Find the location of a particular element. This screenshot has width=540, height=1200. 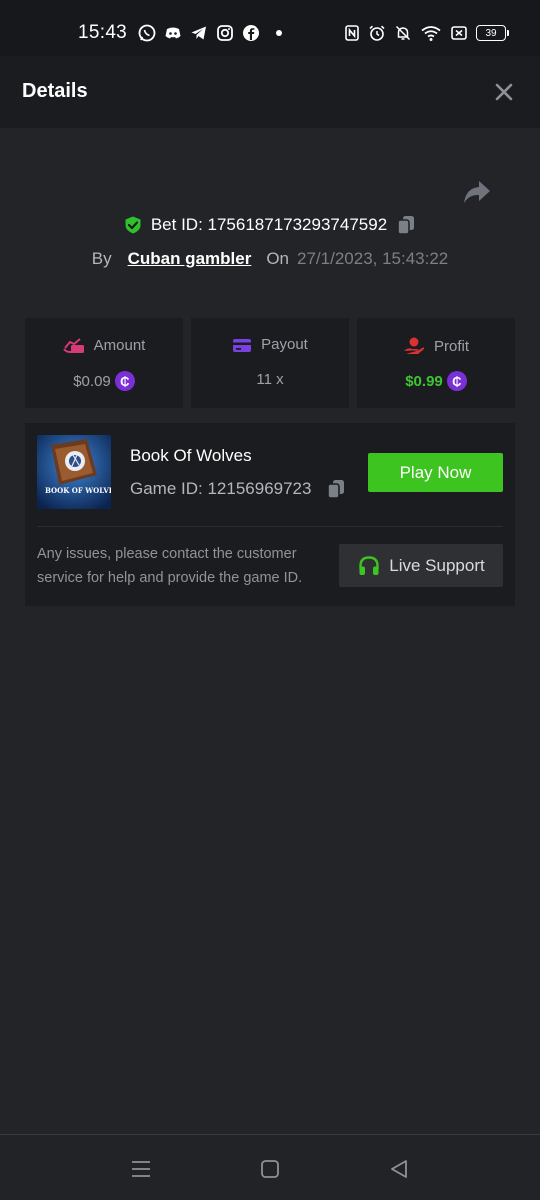

discord-icon is located at coordinates (173, 33).